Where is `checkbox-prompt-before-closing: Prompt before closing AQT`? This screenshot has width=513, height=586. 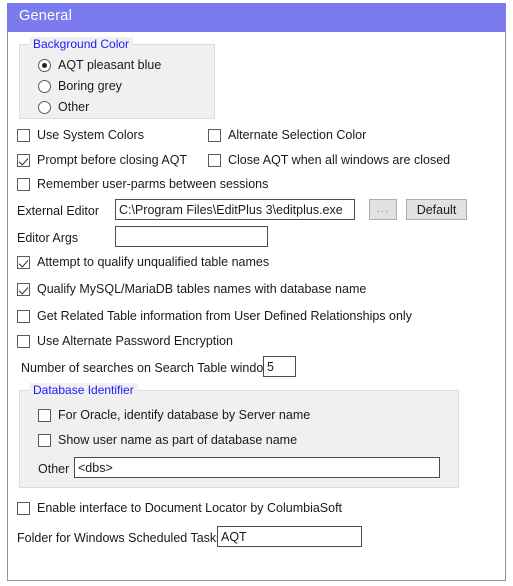
checkbox-prompt-before-closing: Prompt before closing AQT is located at coordinates (102, 160).